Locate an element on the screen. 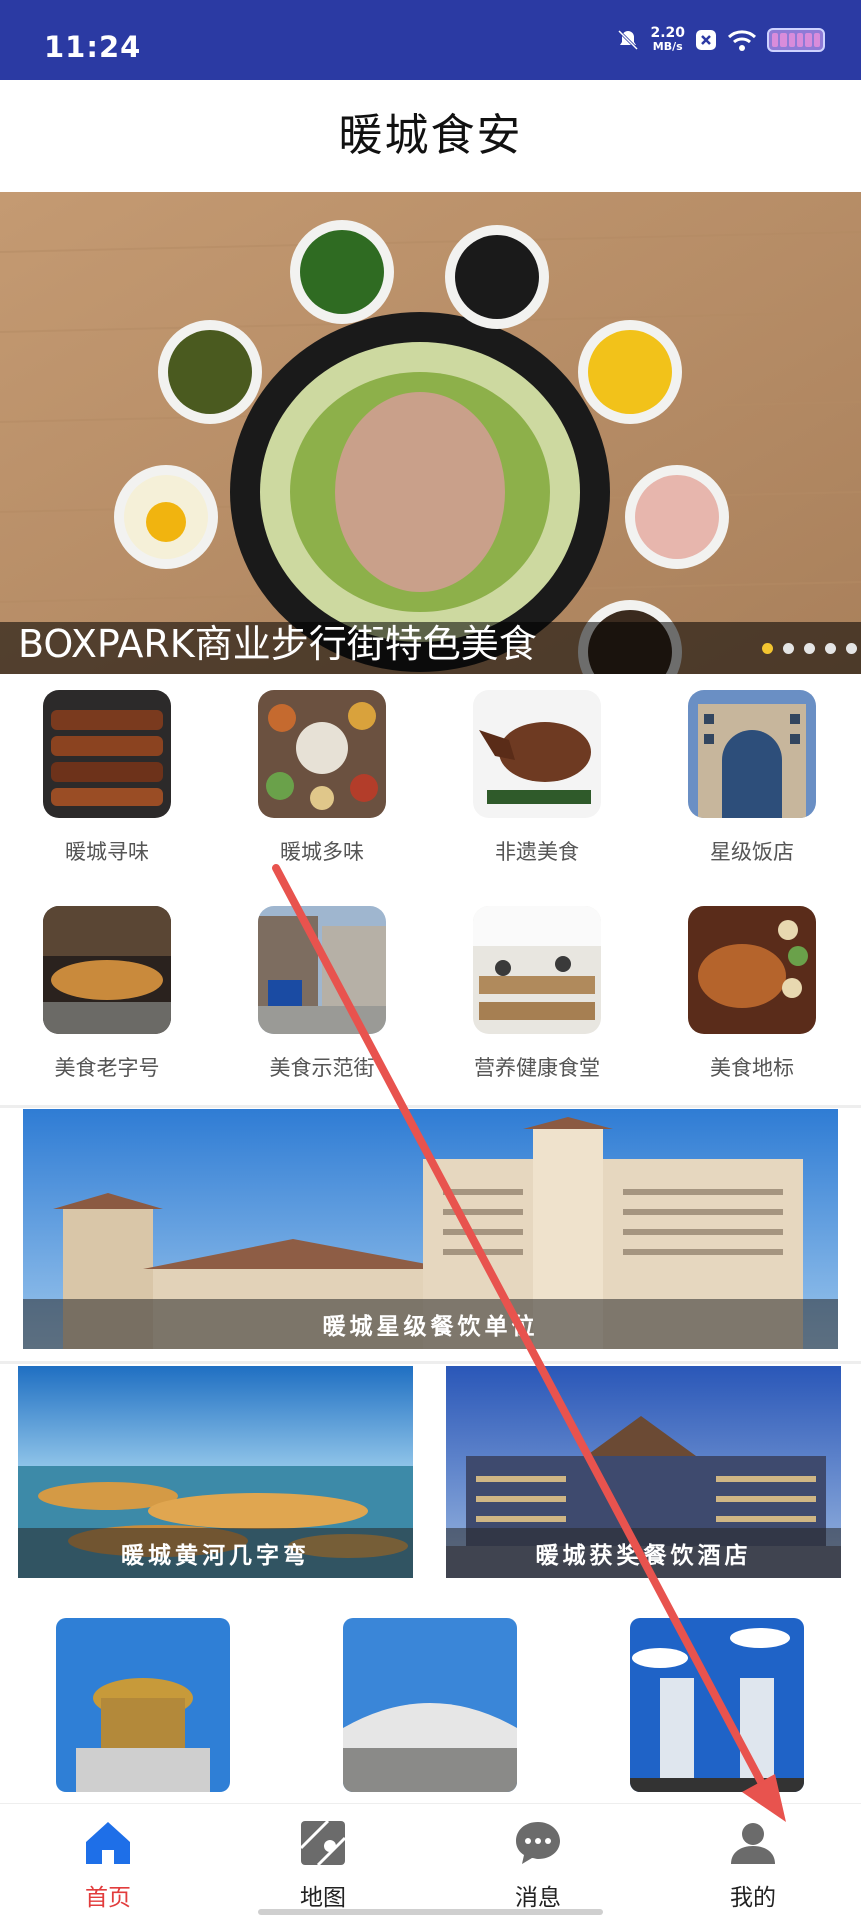 The image size is (861, 1920). category-item: 暖城寻味 is located at coordinates (107, 778).